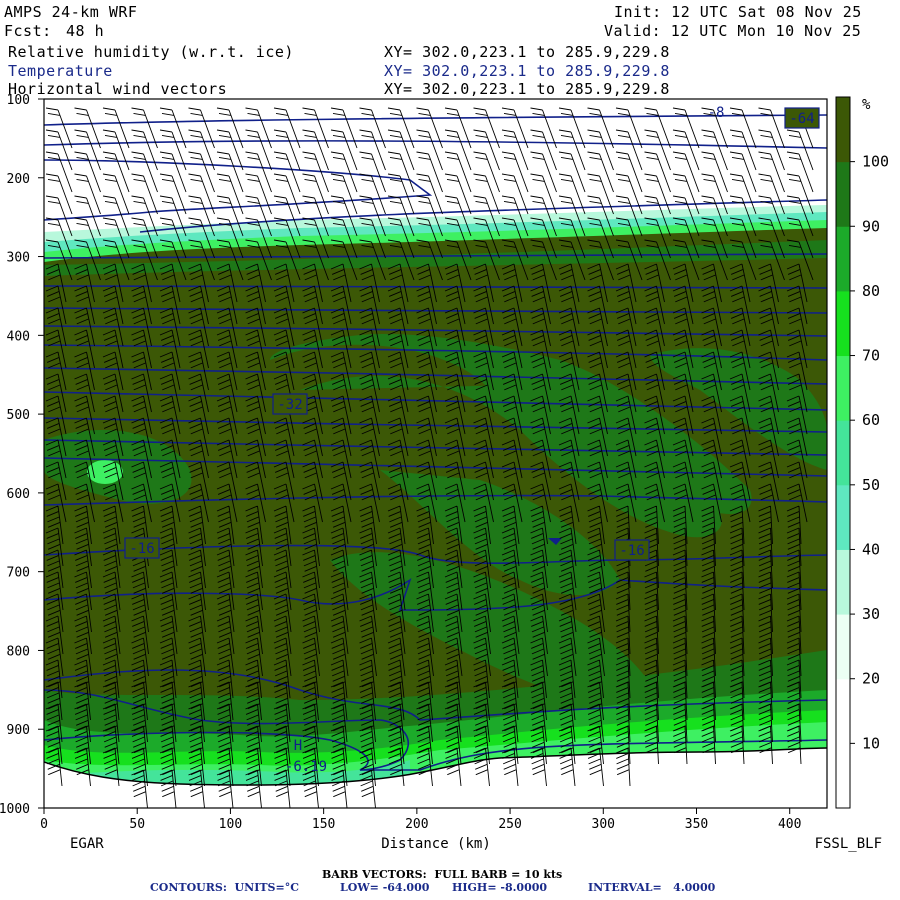 The image size is (900, 900). What do you see at coordinates (289, 405) in the screenshot?
I see `contour-label-0: -32` at bounding box center [289, 405].